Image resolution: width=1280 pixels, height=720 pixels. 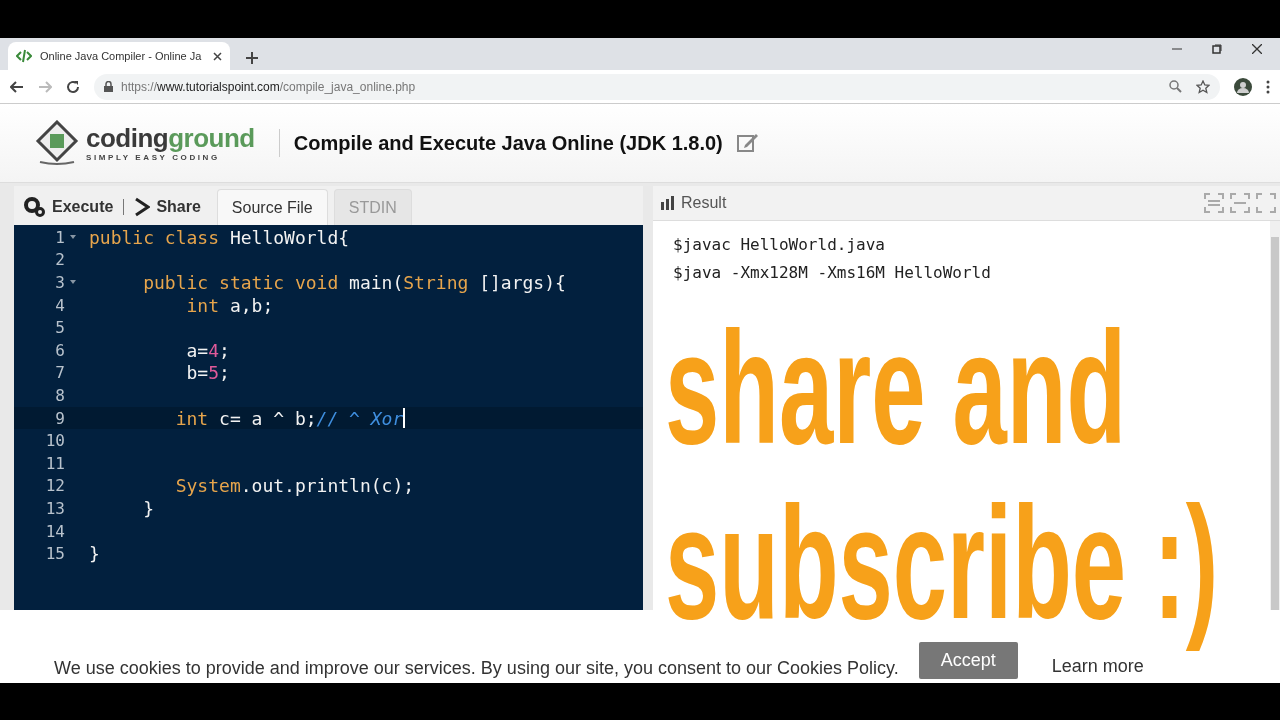 What do you see at coordinates (1268, 86) in the screenshot?
I see `menu-icon` at bounding box center [1268, 86].